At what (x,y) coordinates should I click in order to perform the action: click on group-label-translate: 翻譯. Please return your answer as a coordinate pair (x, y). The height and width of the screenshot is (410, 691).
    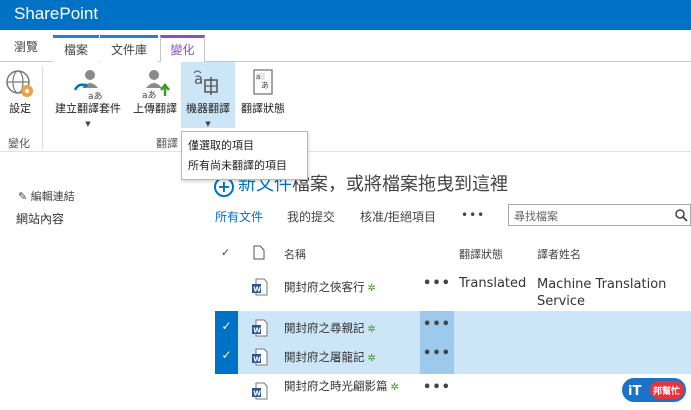
    Looking at the image, I should click on (167, 143).